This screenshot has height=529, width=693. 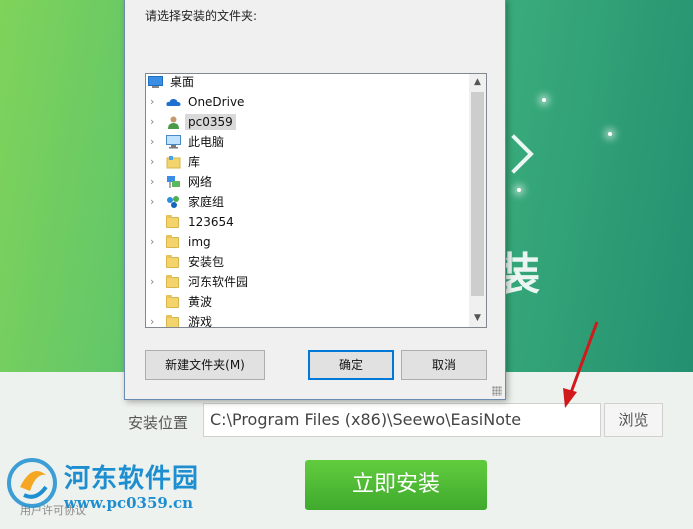 I want to click on tree-item-label: 网络, so click(x=200, y=182).